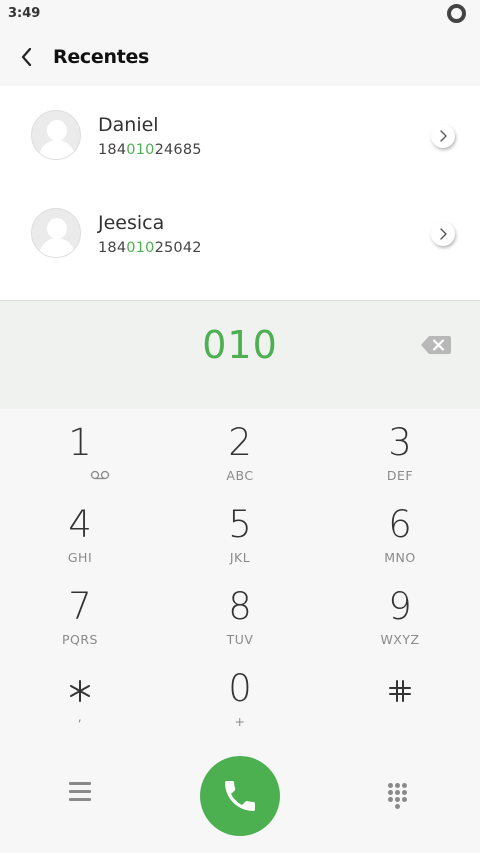 This screenshot has height=853, width=480. What do you see at coordinates (400, 451) in the screenshot?
I see `key-3: 3 DEF` at bounding box center [400, 451].